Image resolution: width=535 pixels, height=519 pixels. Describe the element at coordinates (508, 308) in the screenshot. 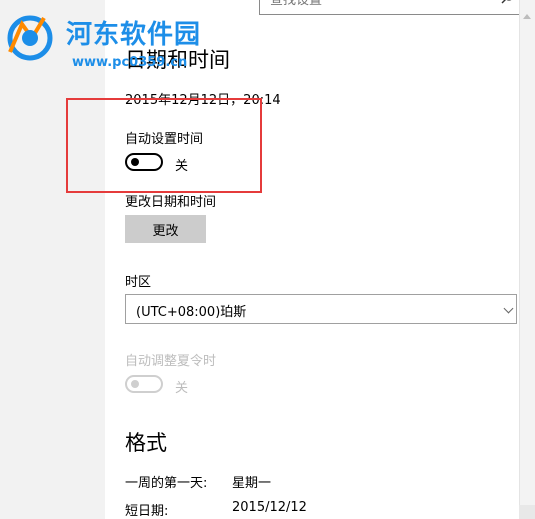

I see `chevron-down-icon` at that location.